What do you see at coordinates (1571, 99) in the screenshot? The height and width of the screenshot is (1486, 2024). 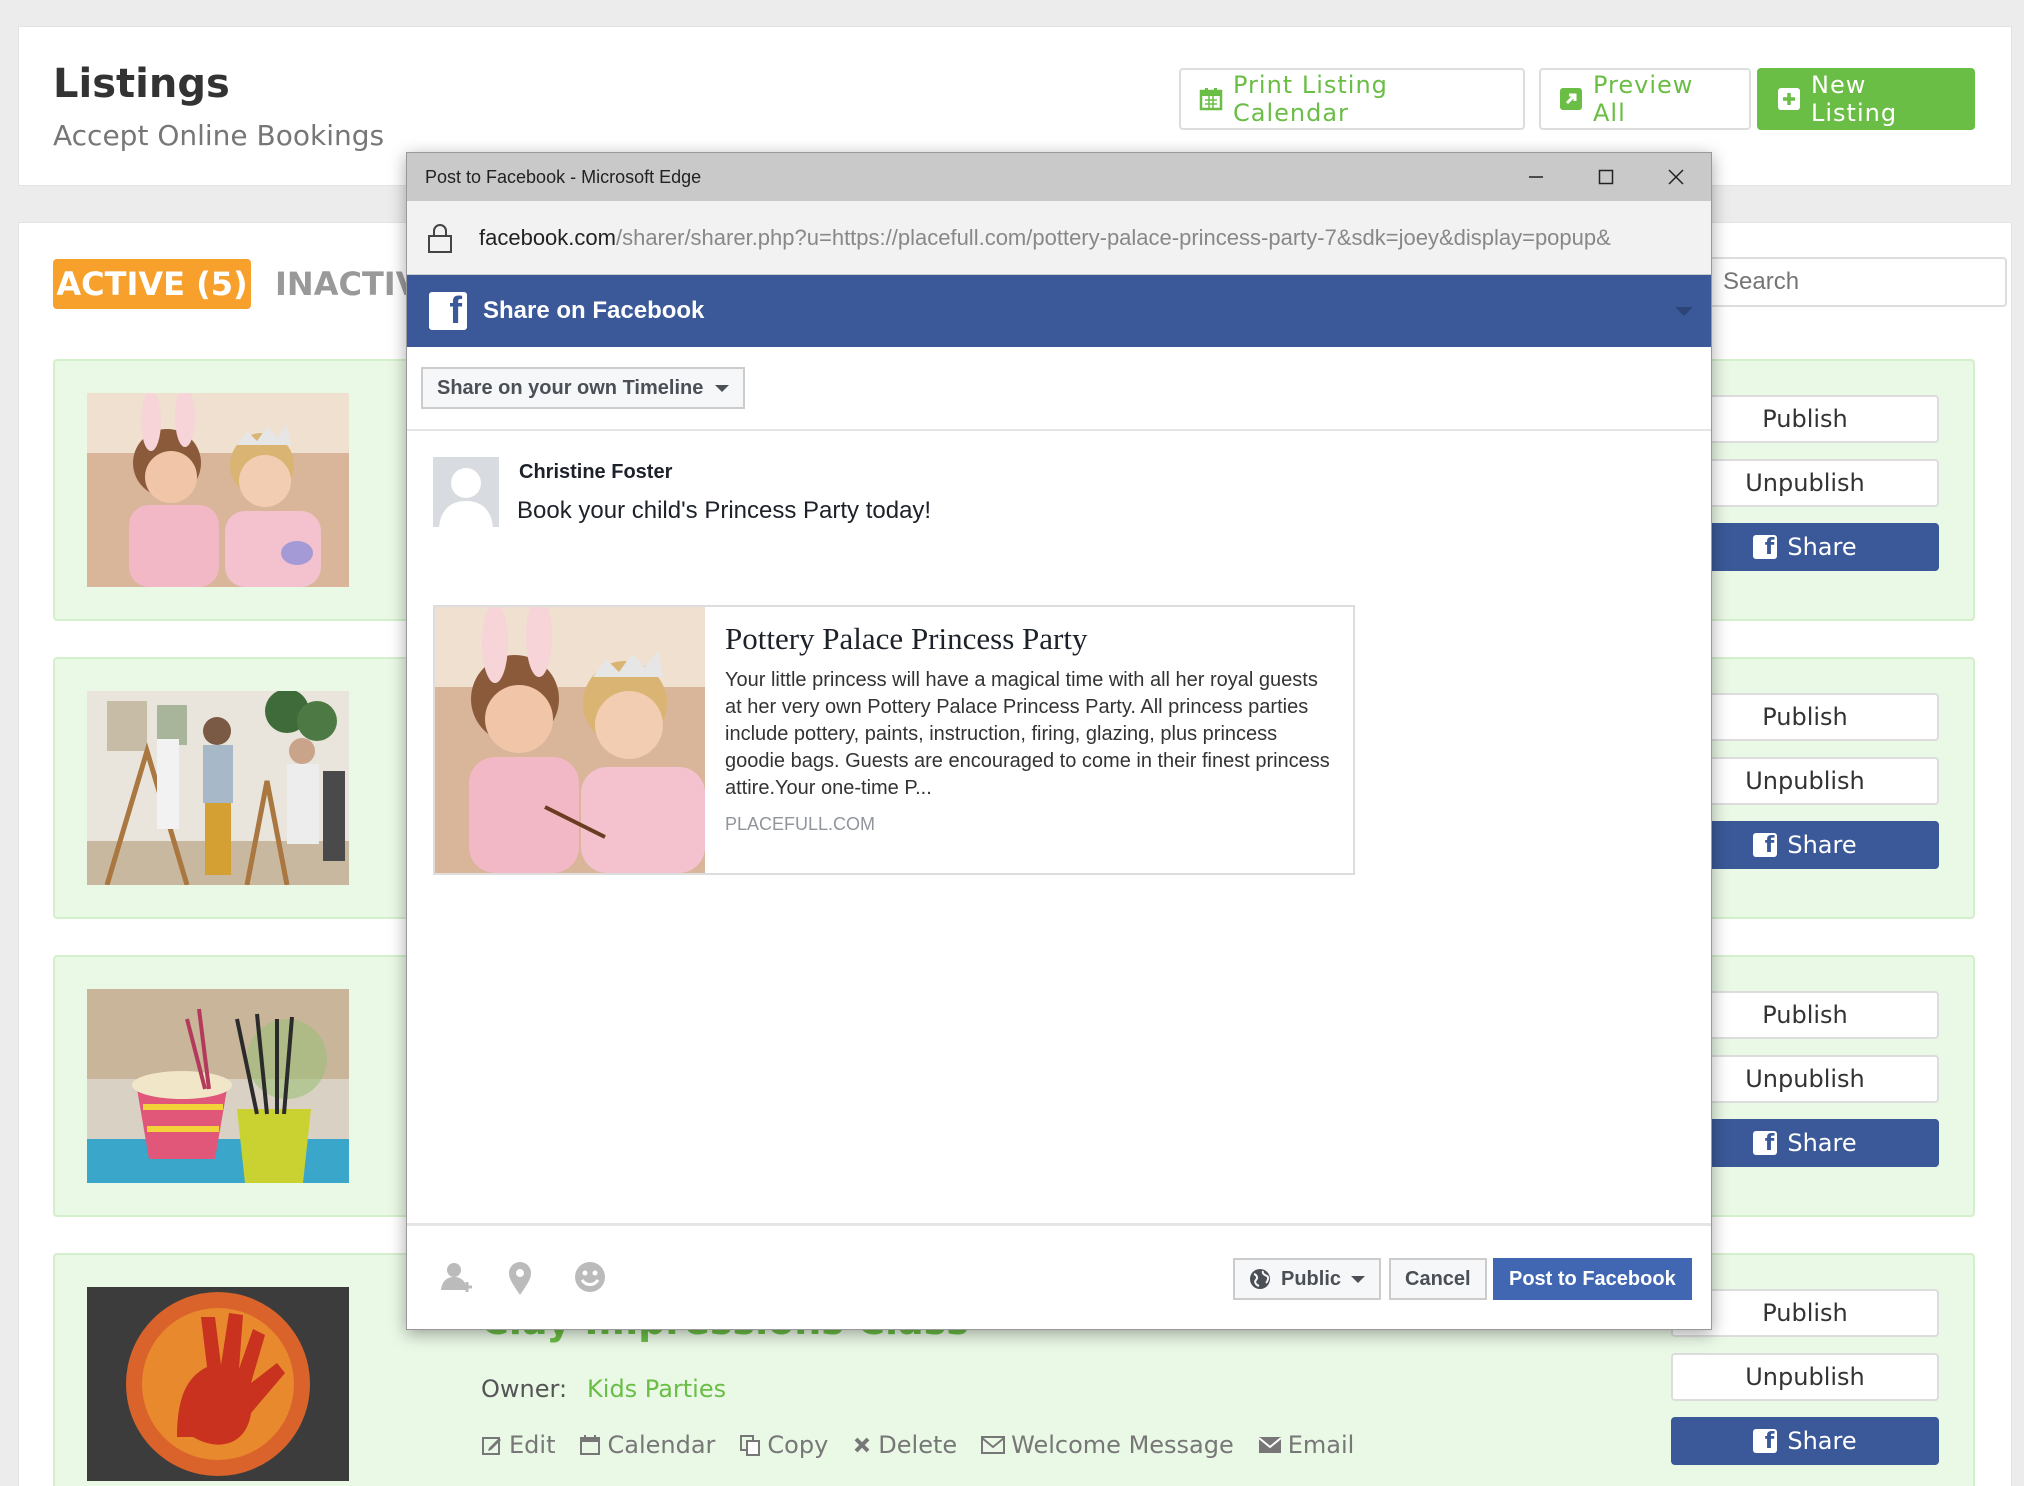 I see `external-link-icon` at bounding box center [1571, 99].